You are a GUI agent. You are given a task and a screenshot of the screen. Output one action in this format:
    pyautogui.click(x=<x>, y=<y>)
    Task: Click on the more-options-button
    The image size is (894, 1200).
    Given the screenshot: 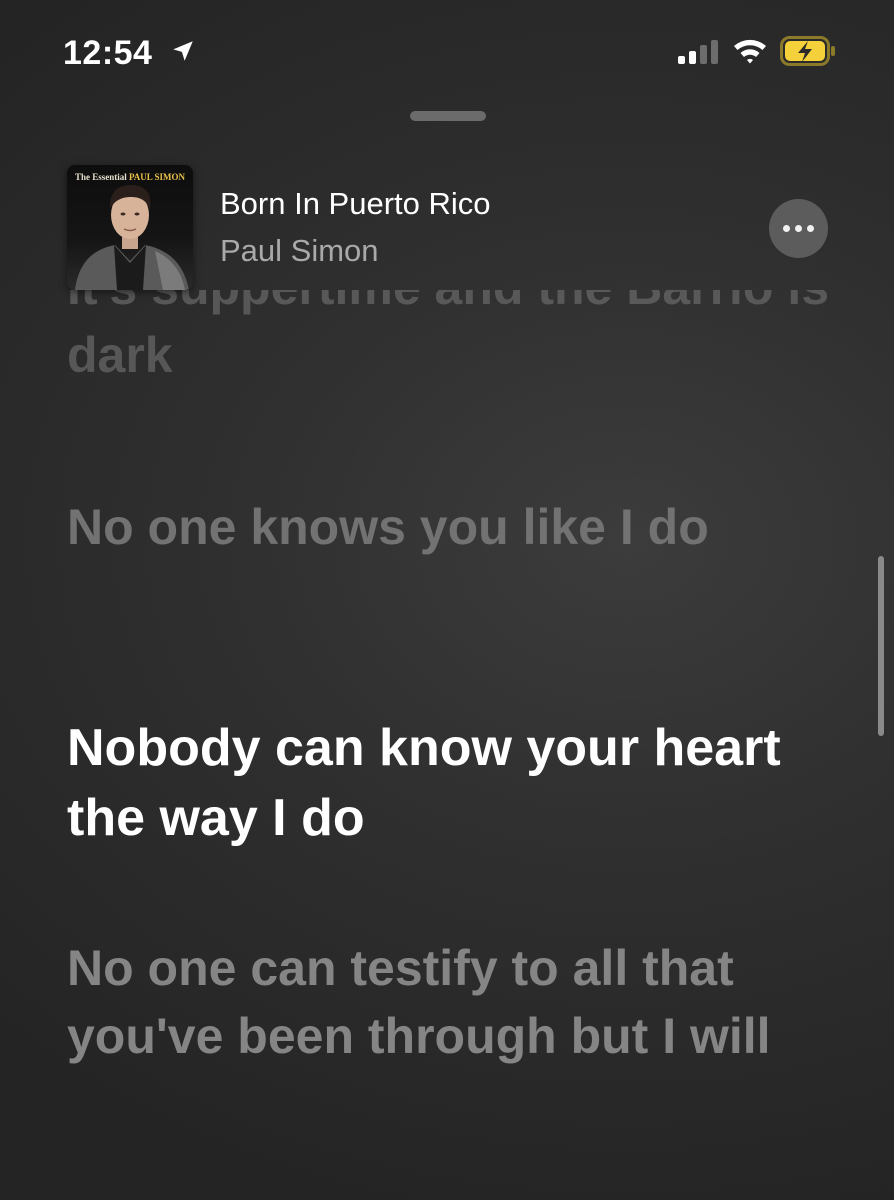 What is the action you would take?
    pyautogui.click(x=798, y=228)
    